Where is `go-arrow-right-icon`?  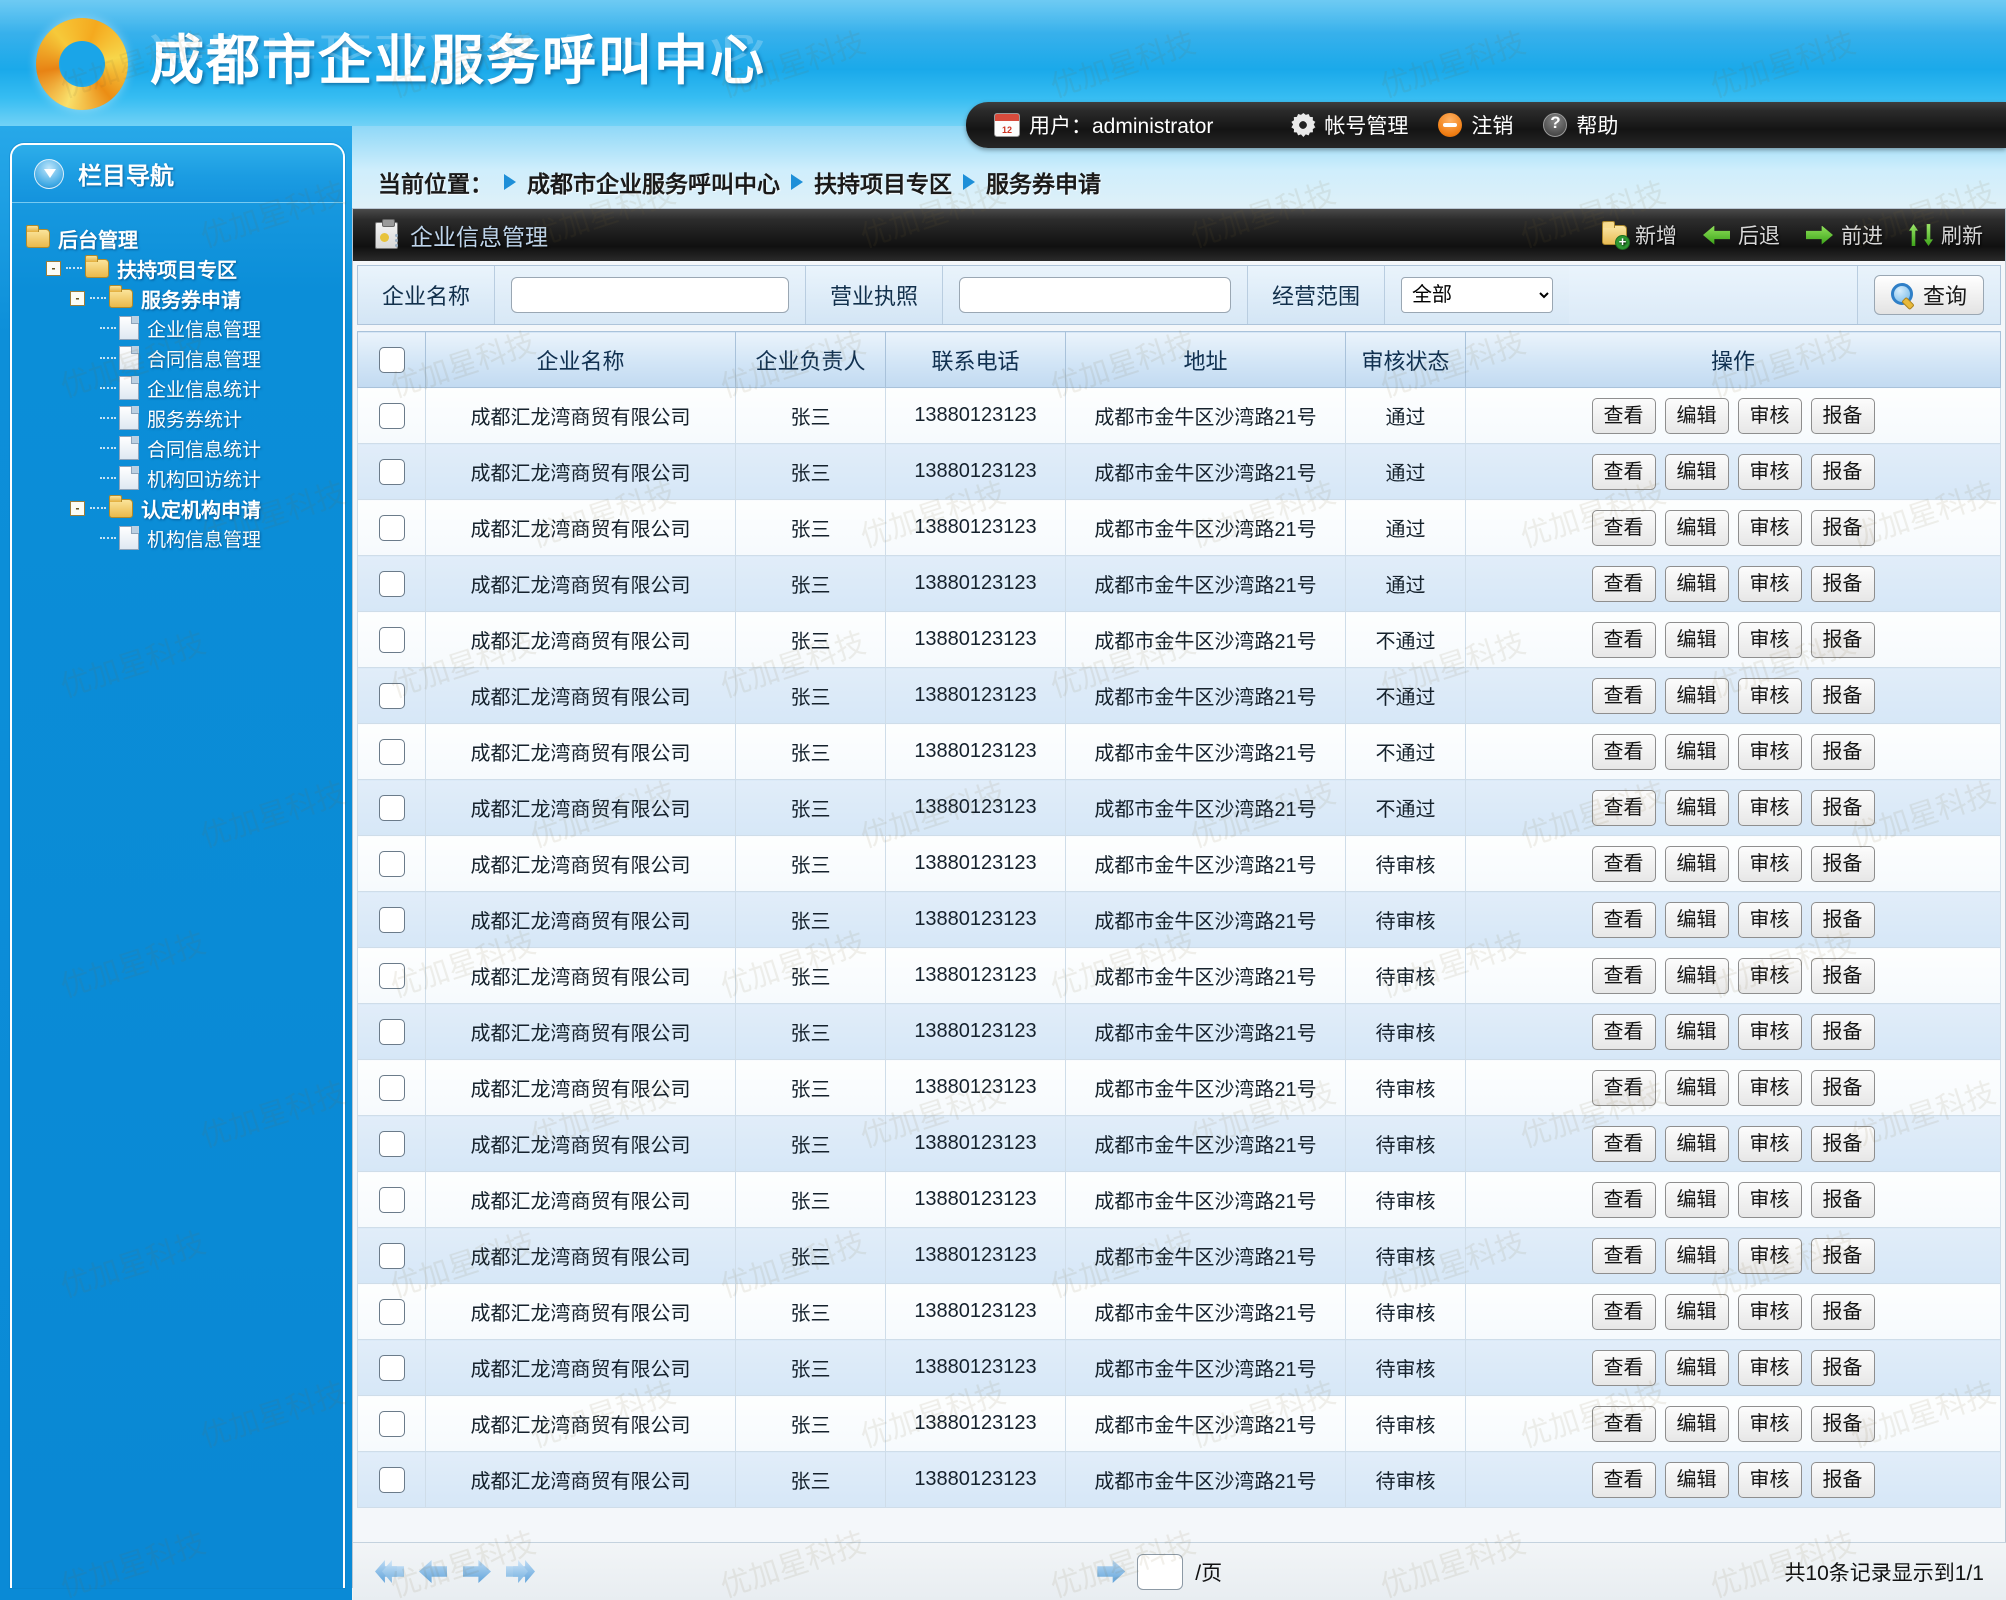
go-arrow-right-icon is located at coordinates (1111, 1572).